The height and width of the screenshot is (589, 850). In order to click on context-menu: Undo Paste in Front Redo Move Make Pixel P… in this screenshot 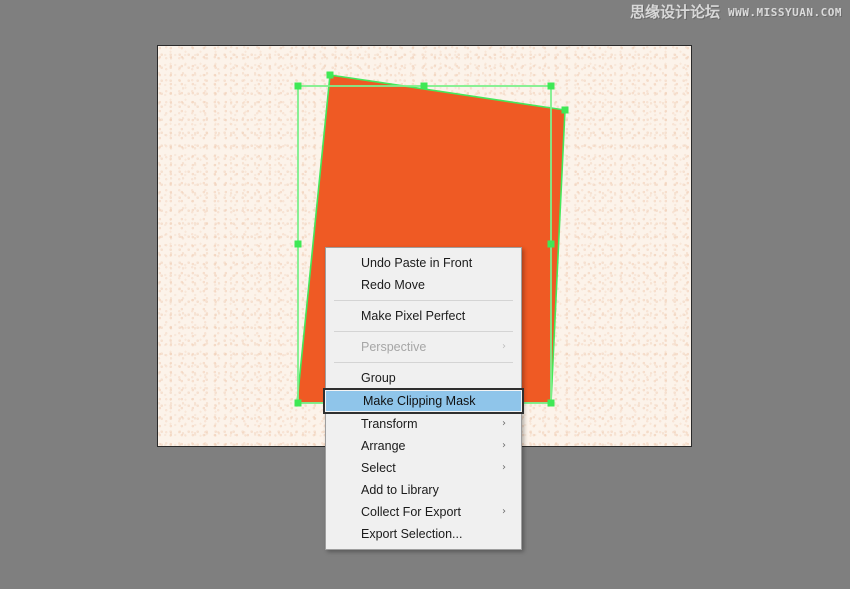, I will do `click(423, 398)`.